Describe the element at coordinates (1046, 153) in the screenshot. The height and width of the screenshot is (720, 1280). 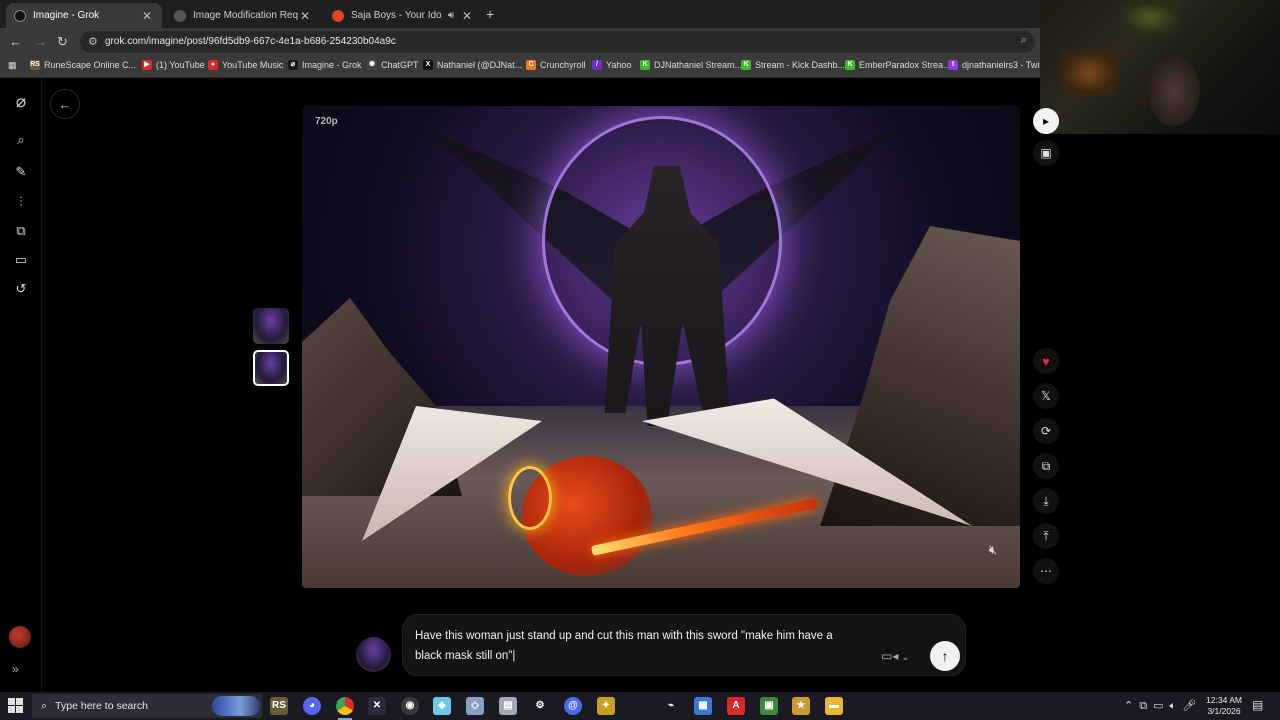
I see `image-icon: ▣` at that location.